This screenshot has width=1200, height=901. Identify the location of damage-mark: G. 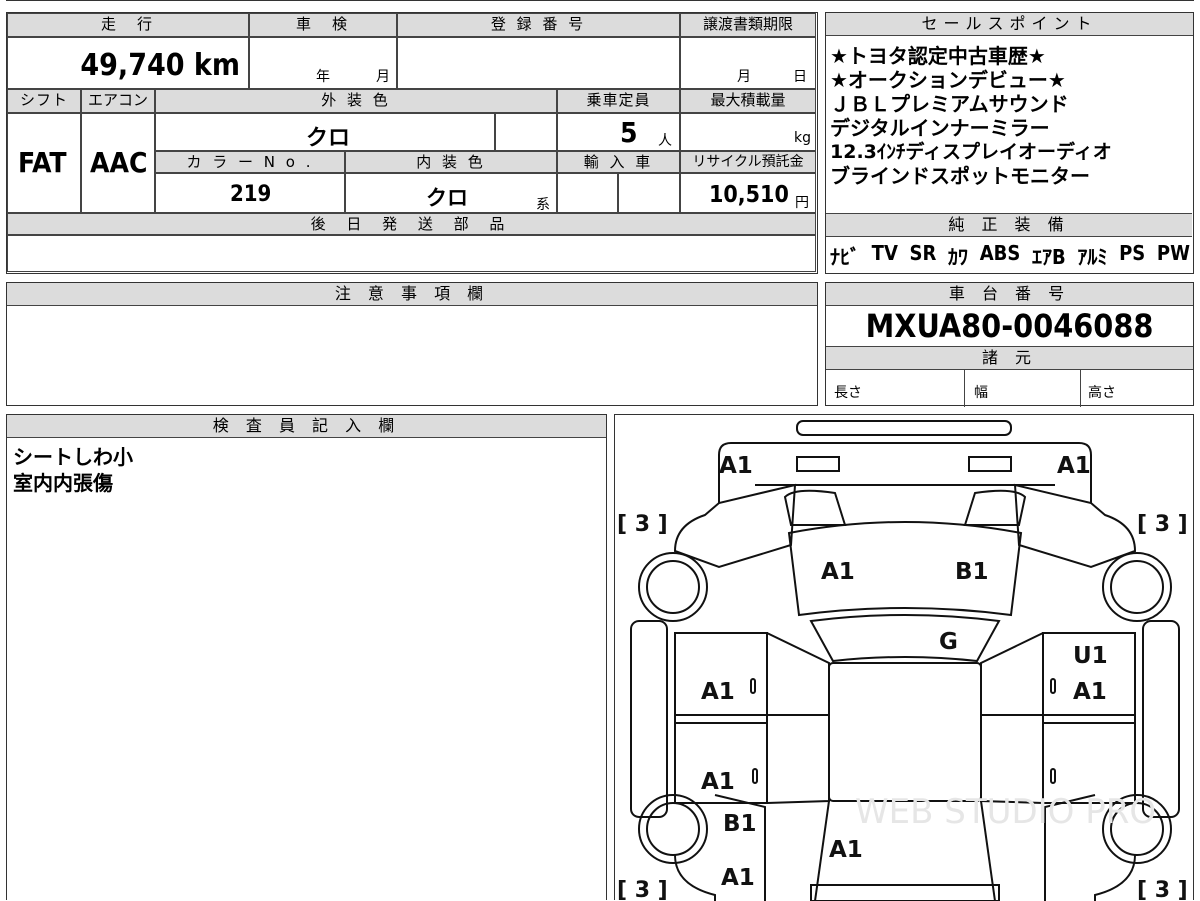
(948, 642).